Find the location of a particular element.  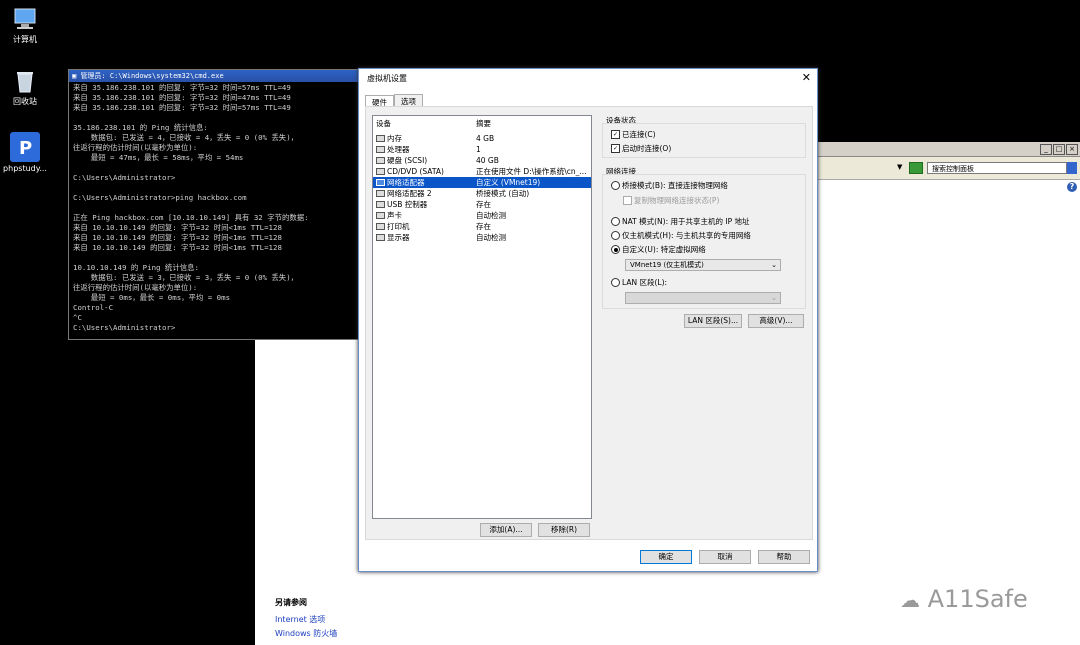

connected-checkbox: ✓ 已连接(C) is located at coordinates (633, 134).